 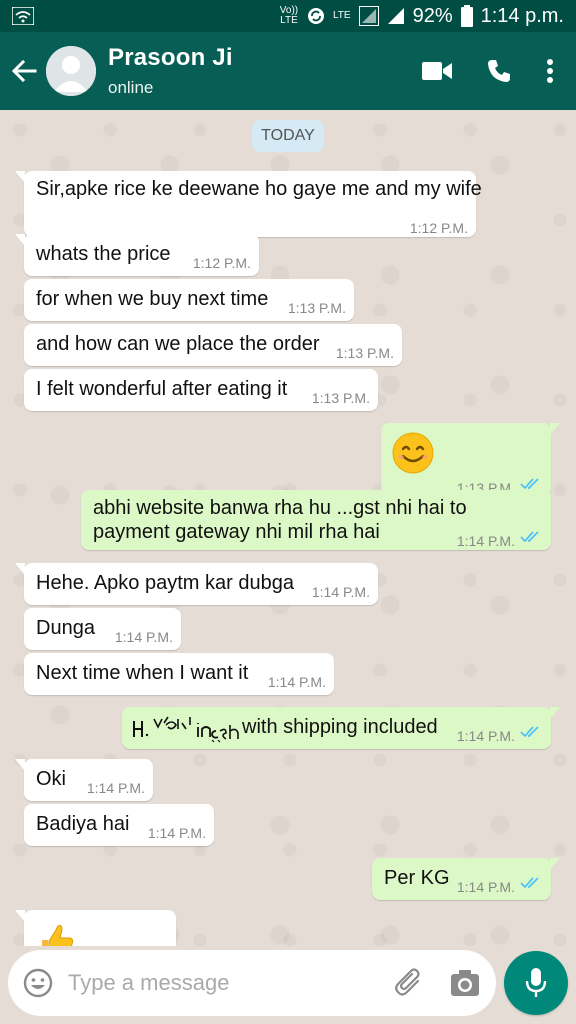 What do you see at coordinates (288, 136) in the screenshot?
I see `date-chip: TODAY` at bounding box center [288, 136].